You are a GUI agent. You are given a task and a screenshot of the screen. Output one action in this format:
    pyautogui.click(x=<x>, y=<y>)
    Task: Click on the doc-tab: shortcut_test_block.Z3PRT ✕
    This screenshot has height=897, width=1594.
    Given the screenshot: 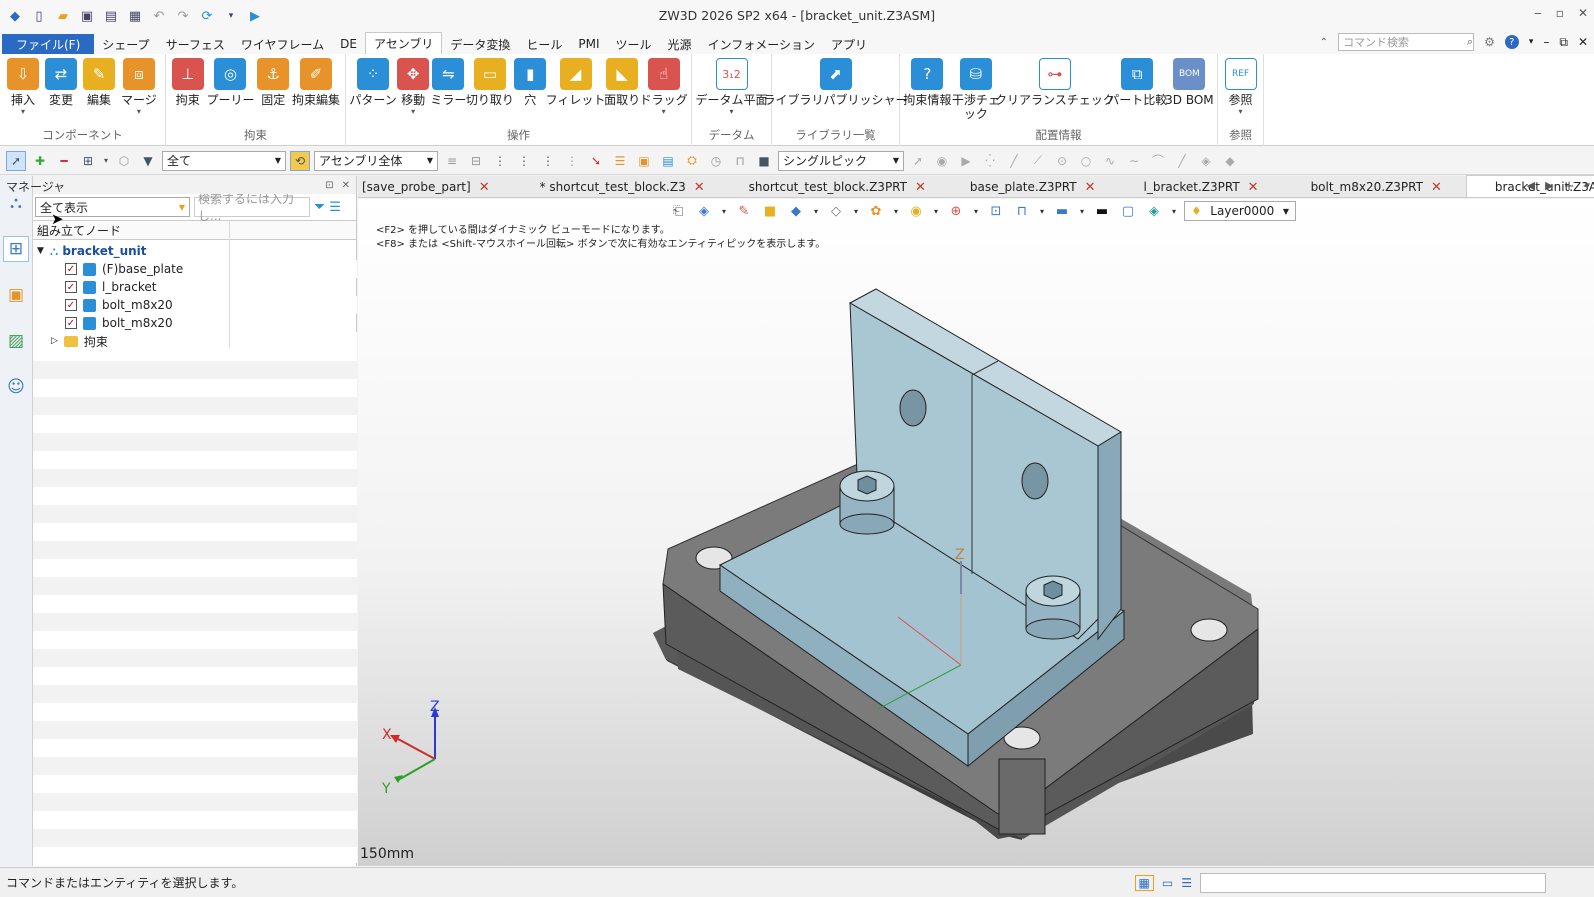 What is the action you would take?
    pyautogui.click(x=825, y=187)
    